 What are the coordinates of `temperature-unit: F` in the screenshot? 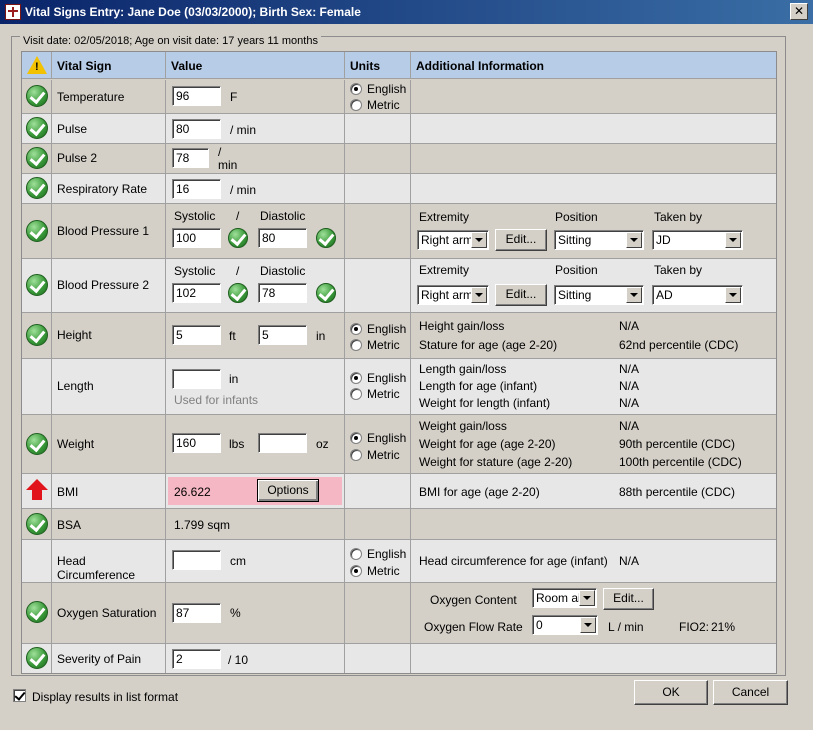 It's located at (234, 97).